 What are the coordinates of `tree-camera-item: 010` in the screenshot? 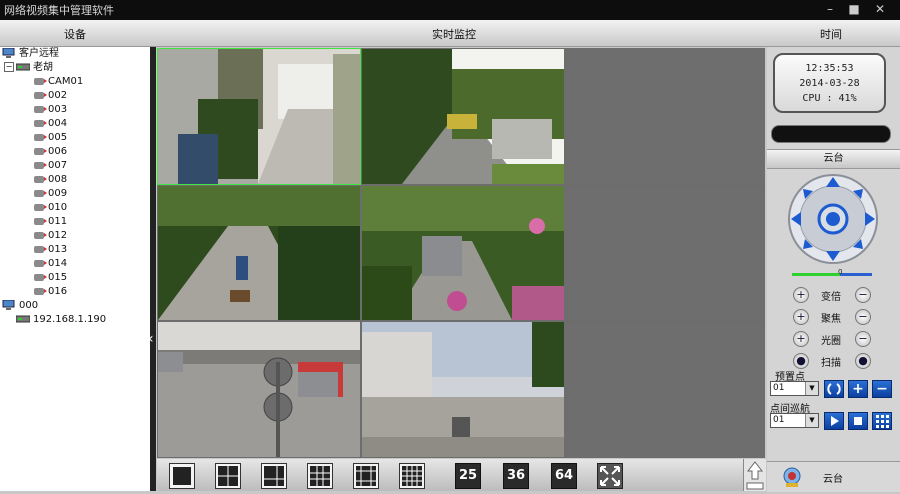 It's located at (50, 208).